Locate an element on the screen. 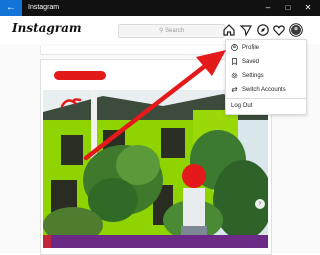 The width and height of the screenshot is (320, 255). close-icon: ✕ is located at coordinates (308, 8).